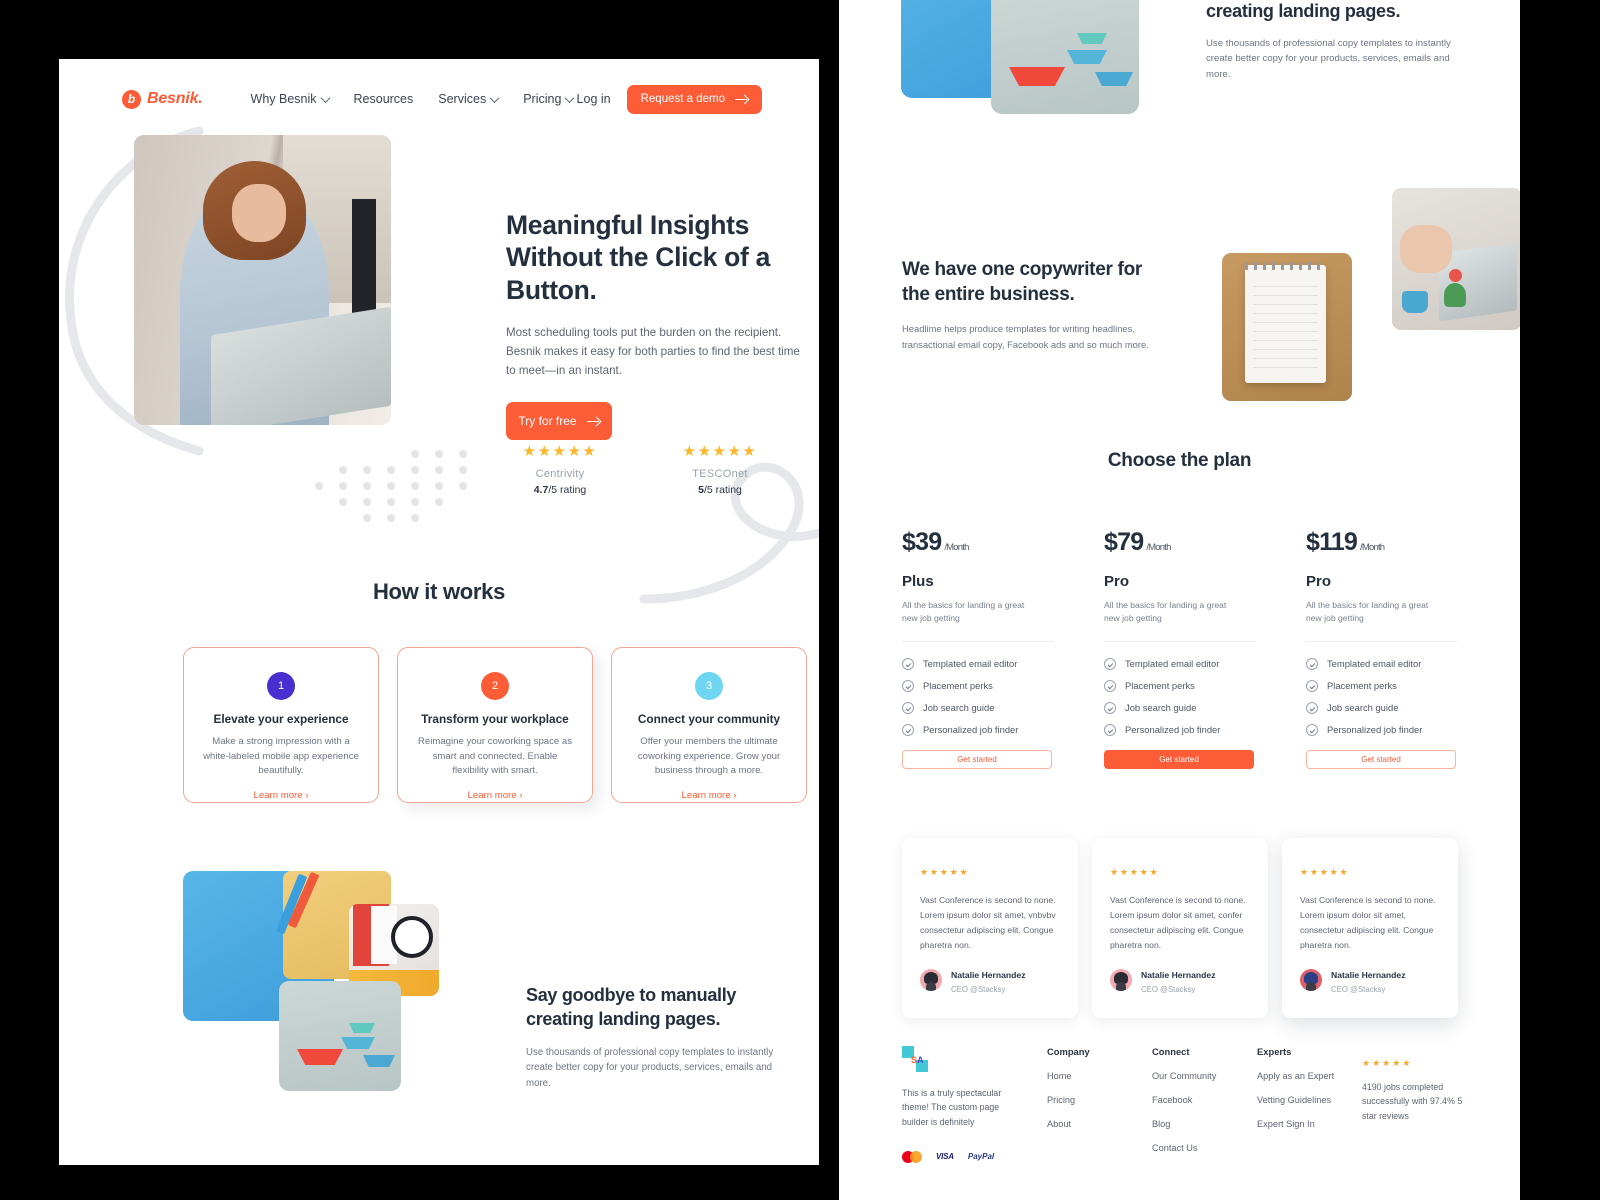 This screenshot has height=1200, width=1600. I want to click on divider, so click(1382, 641).